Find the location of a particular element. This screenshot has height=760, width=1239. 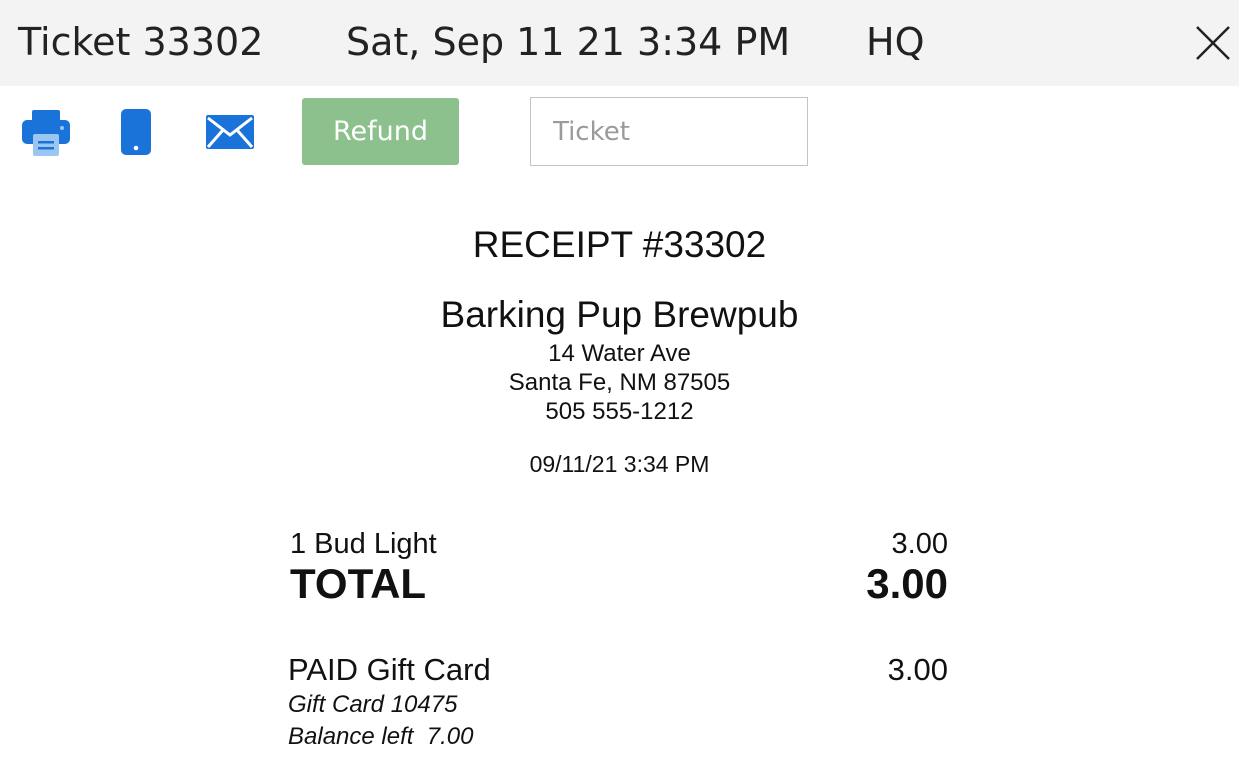

close-icon is located at coordinates (1213, 43).